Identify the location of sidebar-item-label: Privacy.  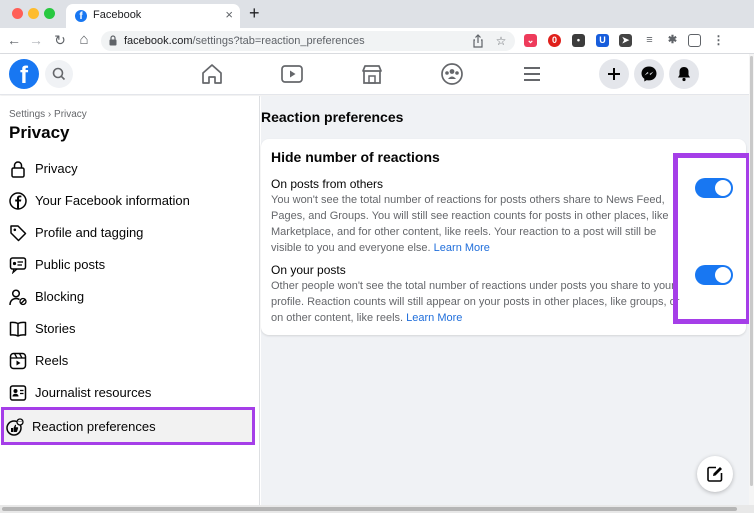
(56, 168).